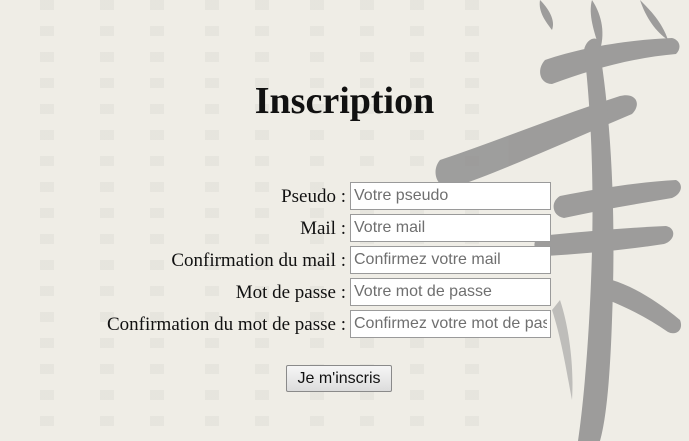 Image resolution: width=689 pixels, height=441 pixels. I want to click on password-row: Mot de passe :, so click(344, 292).